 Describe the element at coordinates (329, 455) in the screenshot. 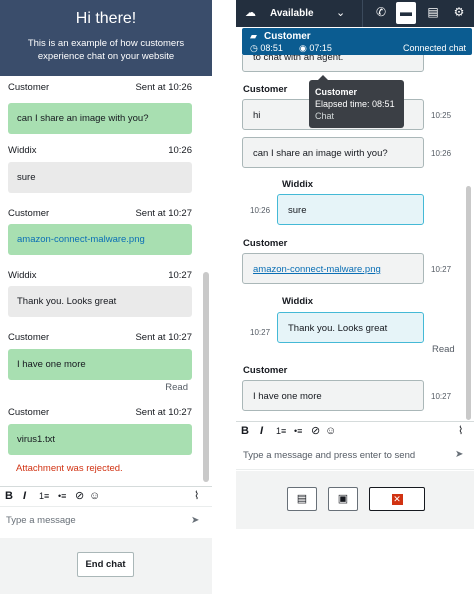

I see `message-input-placeholder: Type a message and press enter to send` at that location.